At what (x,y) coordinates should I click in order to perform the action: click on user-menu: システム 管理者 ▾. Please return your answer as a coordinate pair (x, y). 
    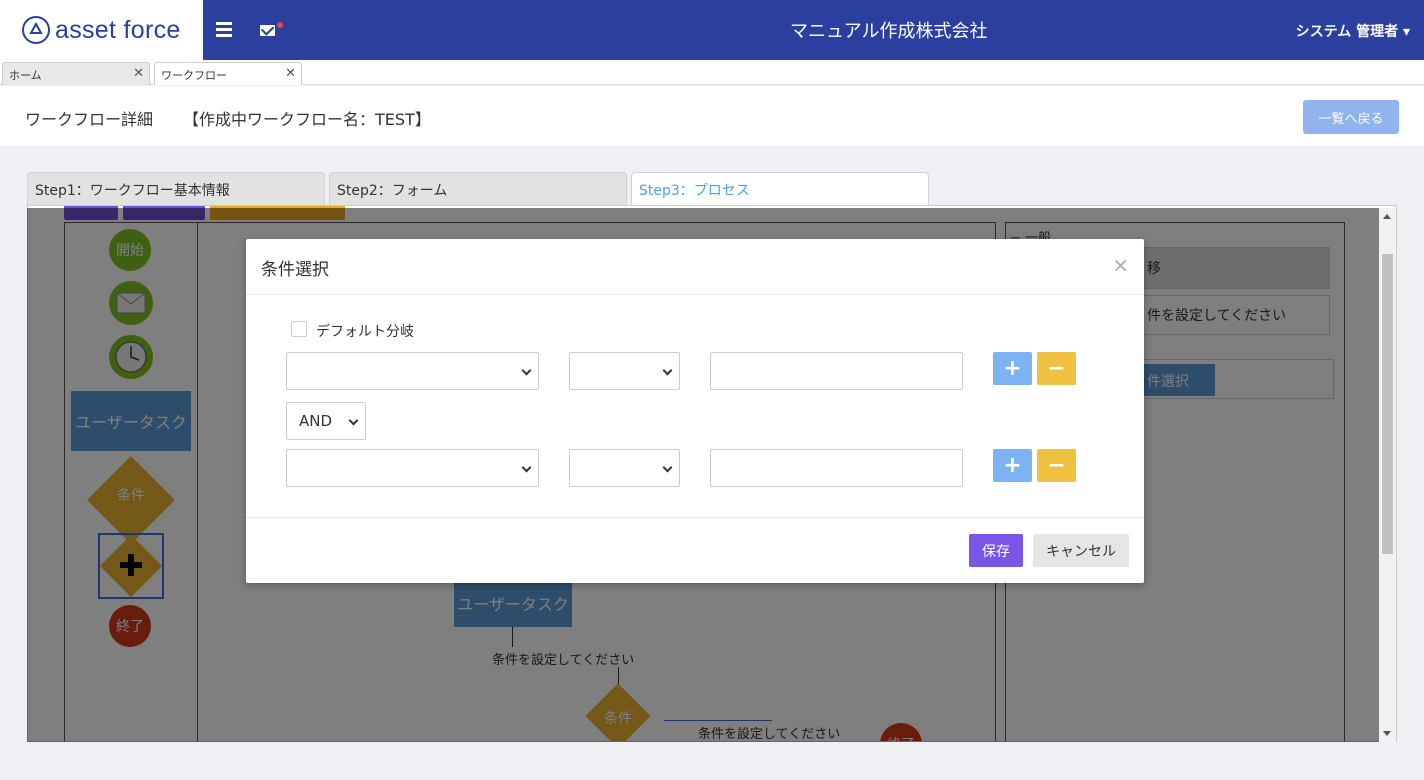
    Looking at the image, I should click on (1353, 31).